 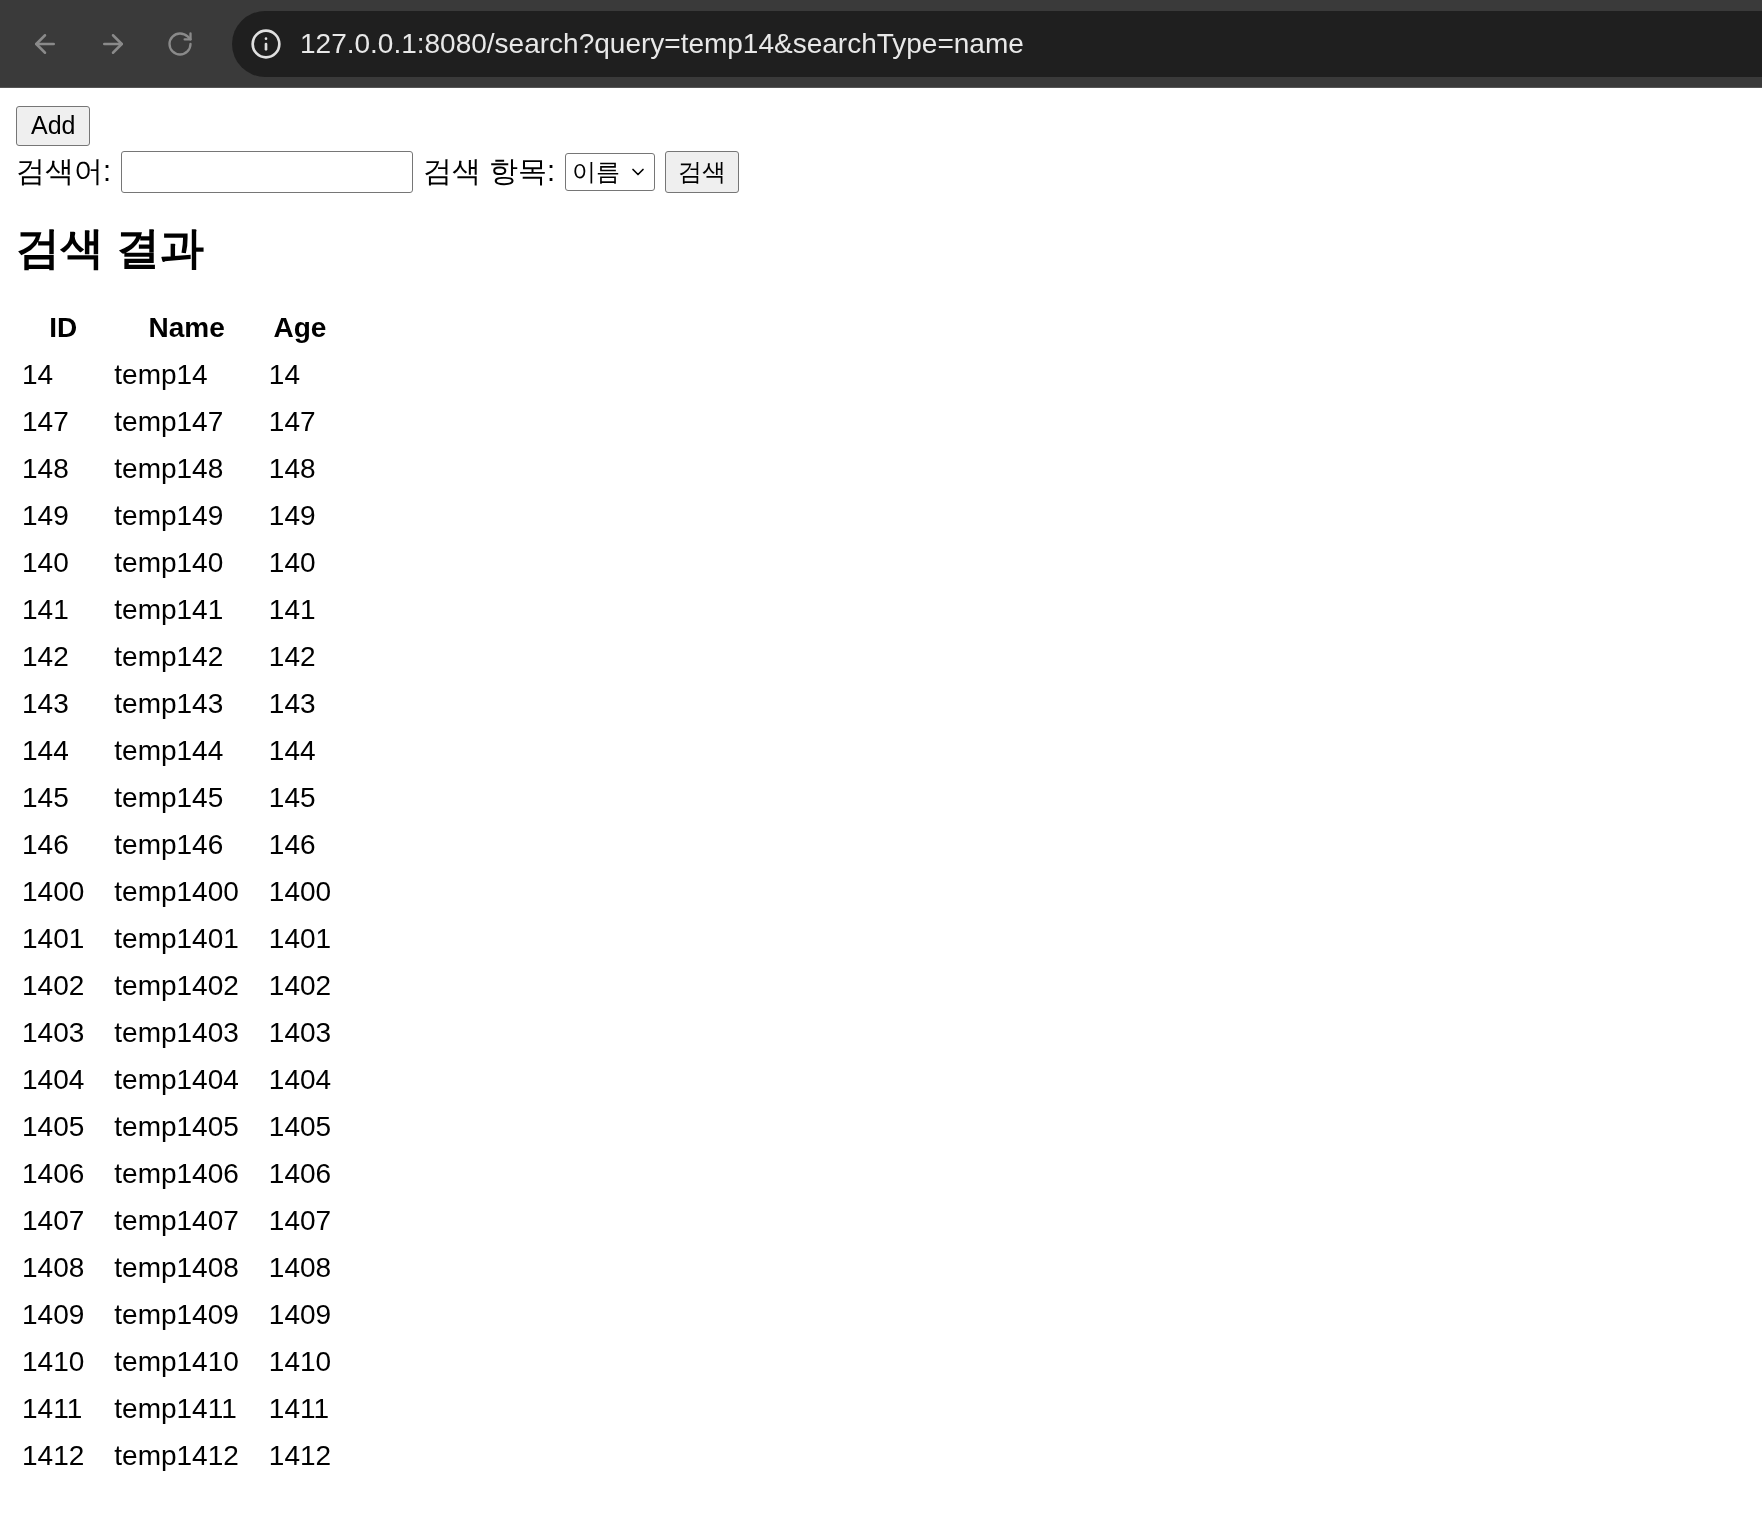 I want to click on url-text: 127.0.0.1:8080/search?query=temp14&searchType=name, so click(x=662, y=43).